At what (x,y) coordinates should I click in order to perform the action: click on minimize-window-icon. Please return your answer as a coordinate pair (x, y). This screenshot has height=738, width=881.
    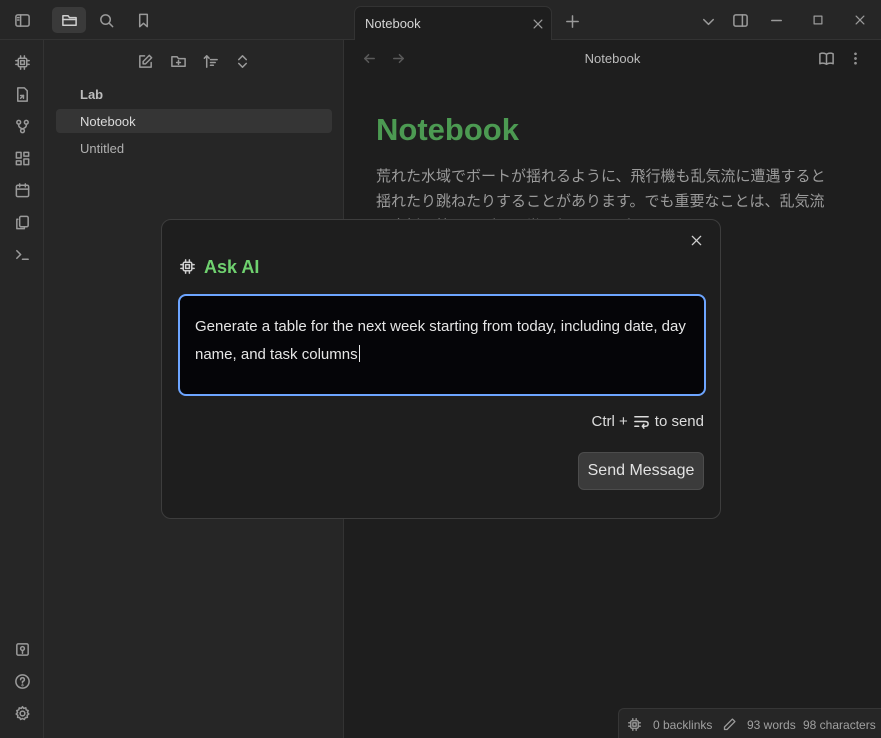
    Looking at the image, I should click on (776, 20).